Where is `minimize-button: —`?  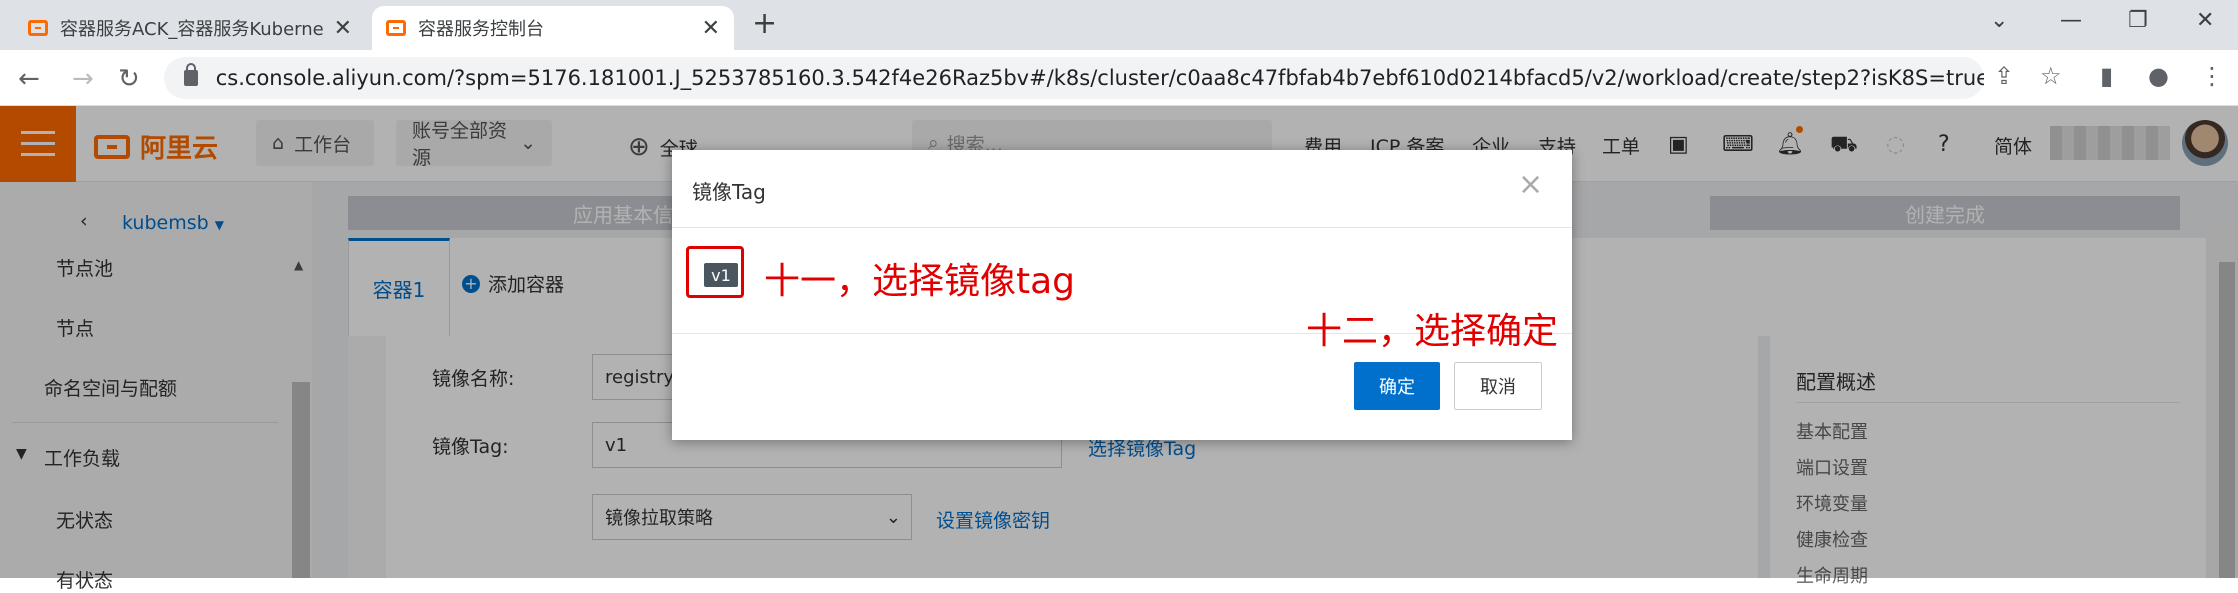
minimize-button: — is located at coordinates (2071, 20).